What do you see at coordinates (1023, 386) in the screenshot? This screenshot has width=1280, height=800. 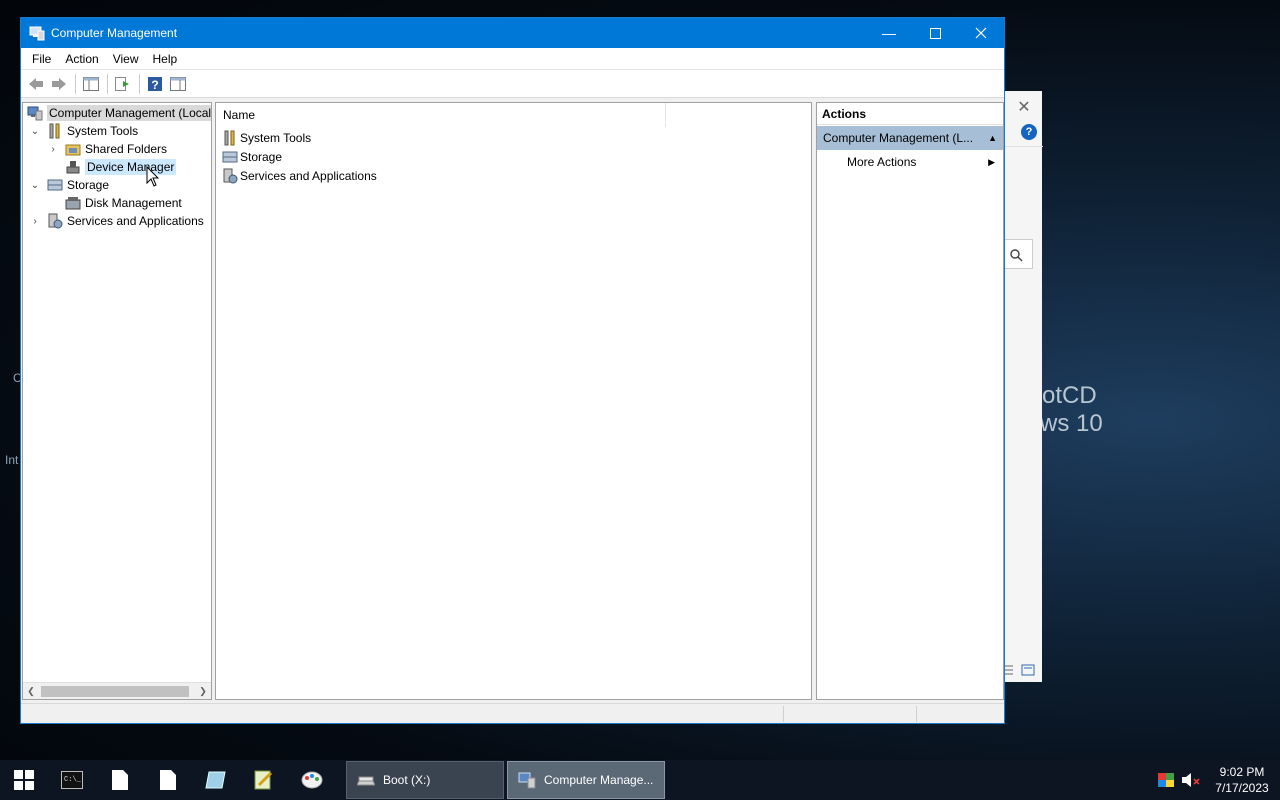 I see `background-window: ✕ ?` at bounding box center [1023, 386].